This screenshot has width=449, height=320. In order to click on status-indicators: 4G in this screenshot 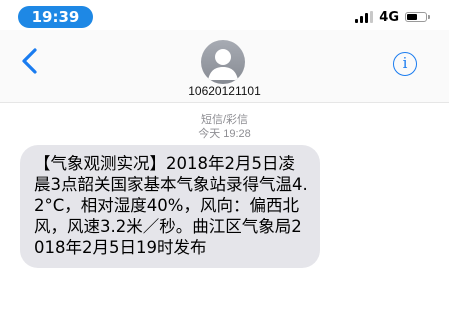, I will do `click(392, 17)`.